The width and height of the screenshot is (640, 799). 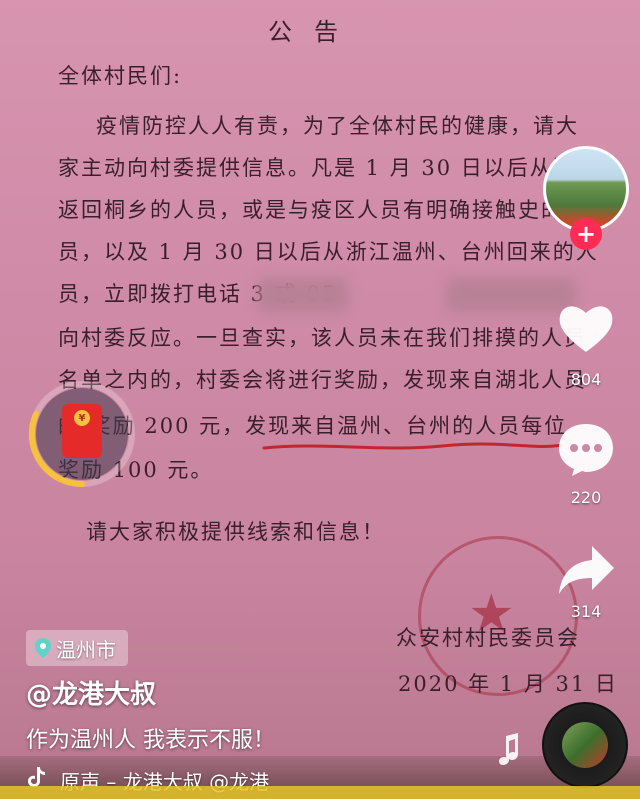 I want to click on author-name: @龙港大叔, so click(x=91, y=692).